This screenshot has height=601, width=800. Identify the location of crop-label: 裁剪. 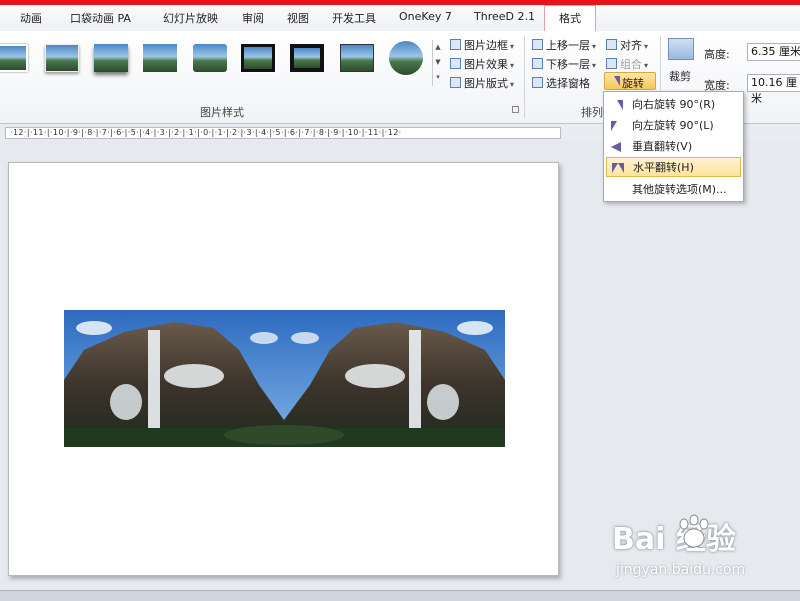
(680, 76).